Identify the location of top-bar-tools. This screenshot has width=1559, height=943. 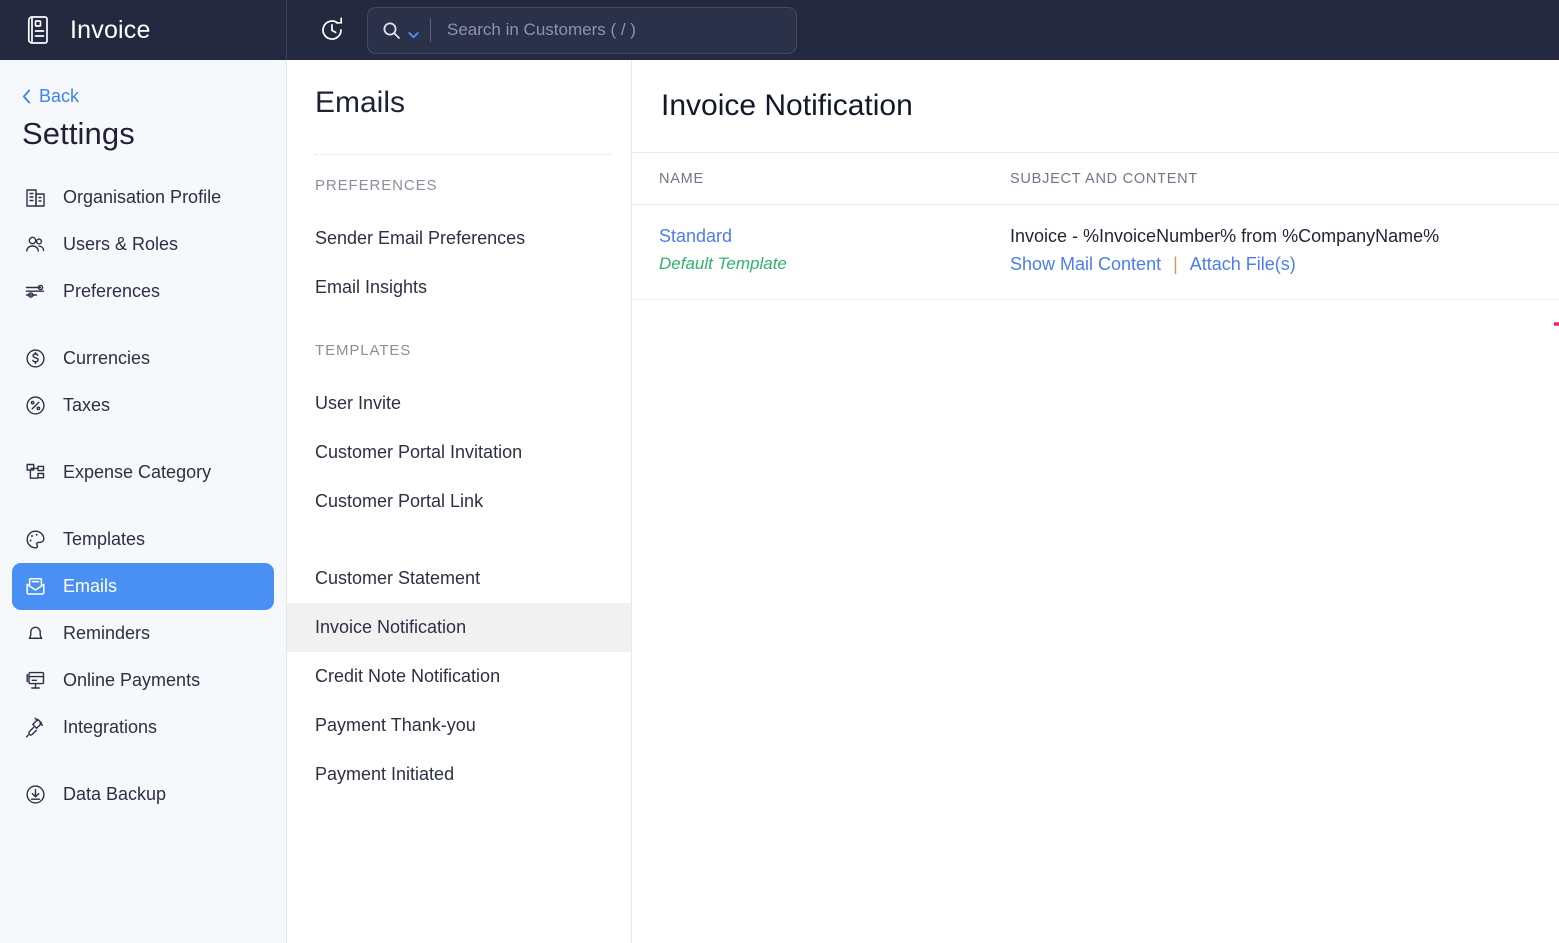
(542, 30).